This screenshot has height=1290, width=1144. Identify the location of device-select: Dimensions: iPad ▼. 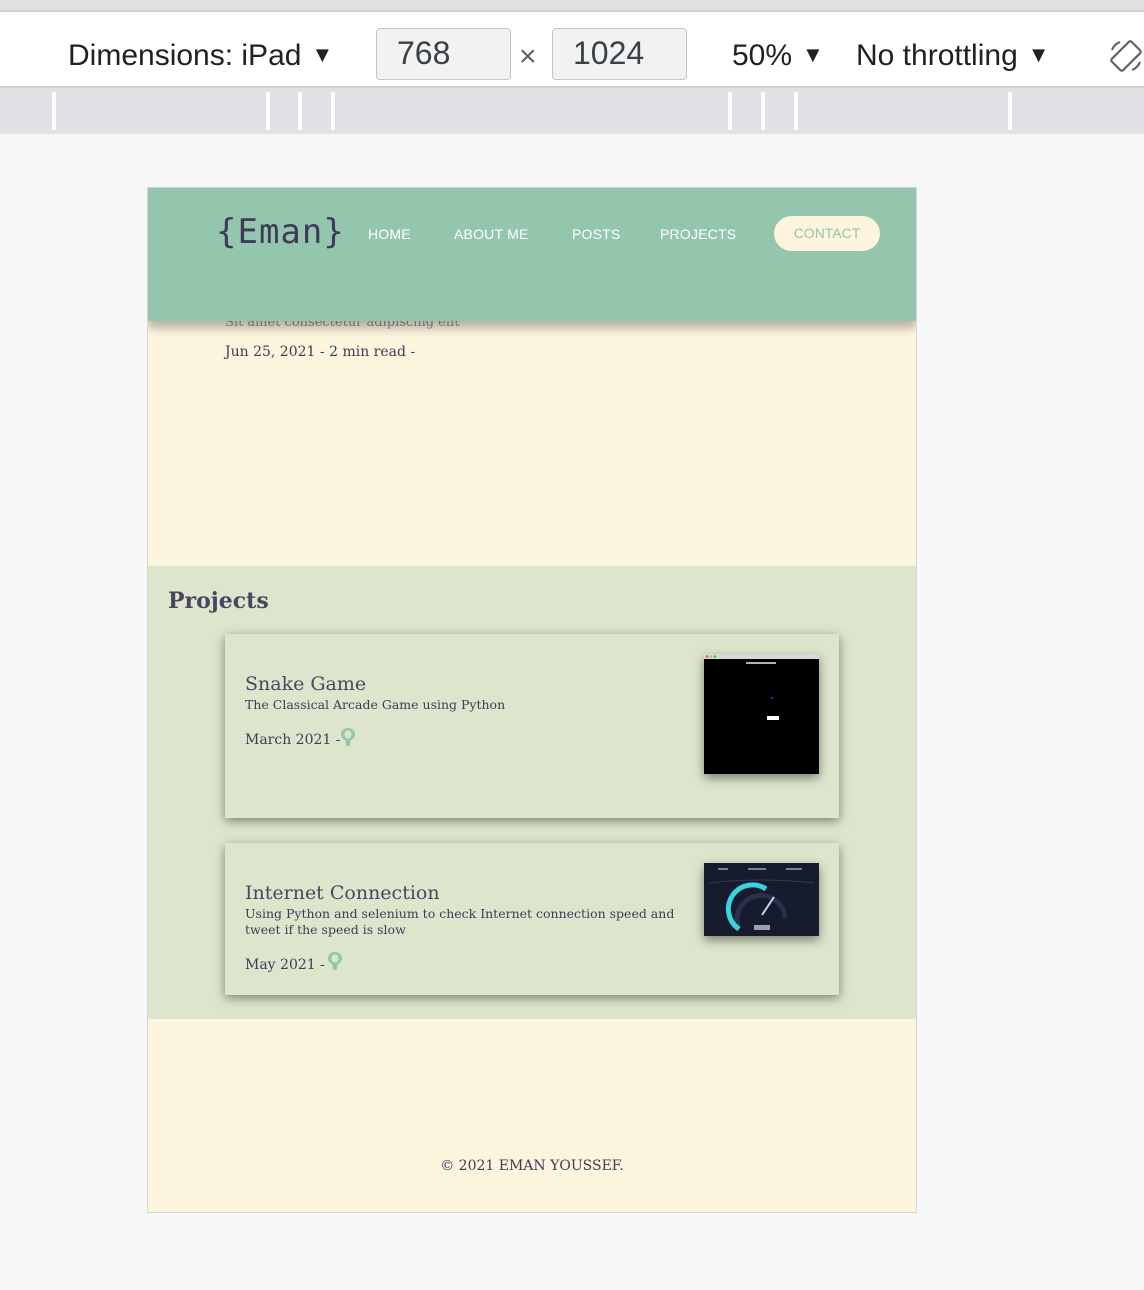
(200, 55).